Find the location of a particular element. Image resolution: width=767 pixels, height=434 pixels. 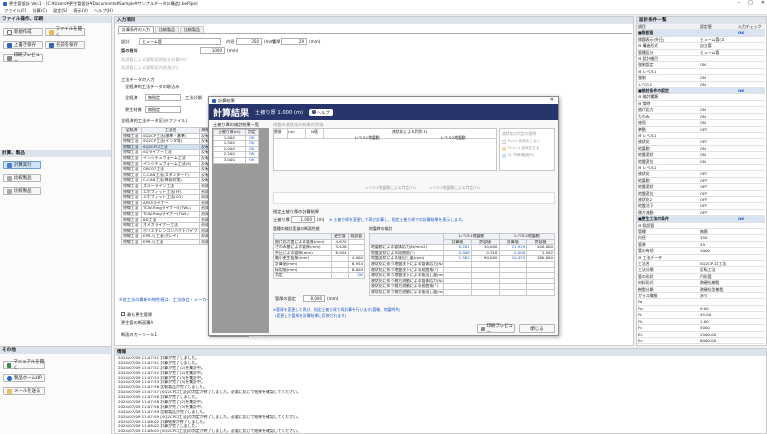

input-section-title: 入力項目 is located at coordinates (374, 20).